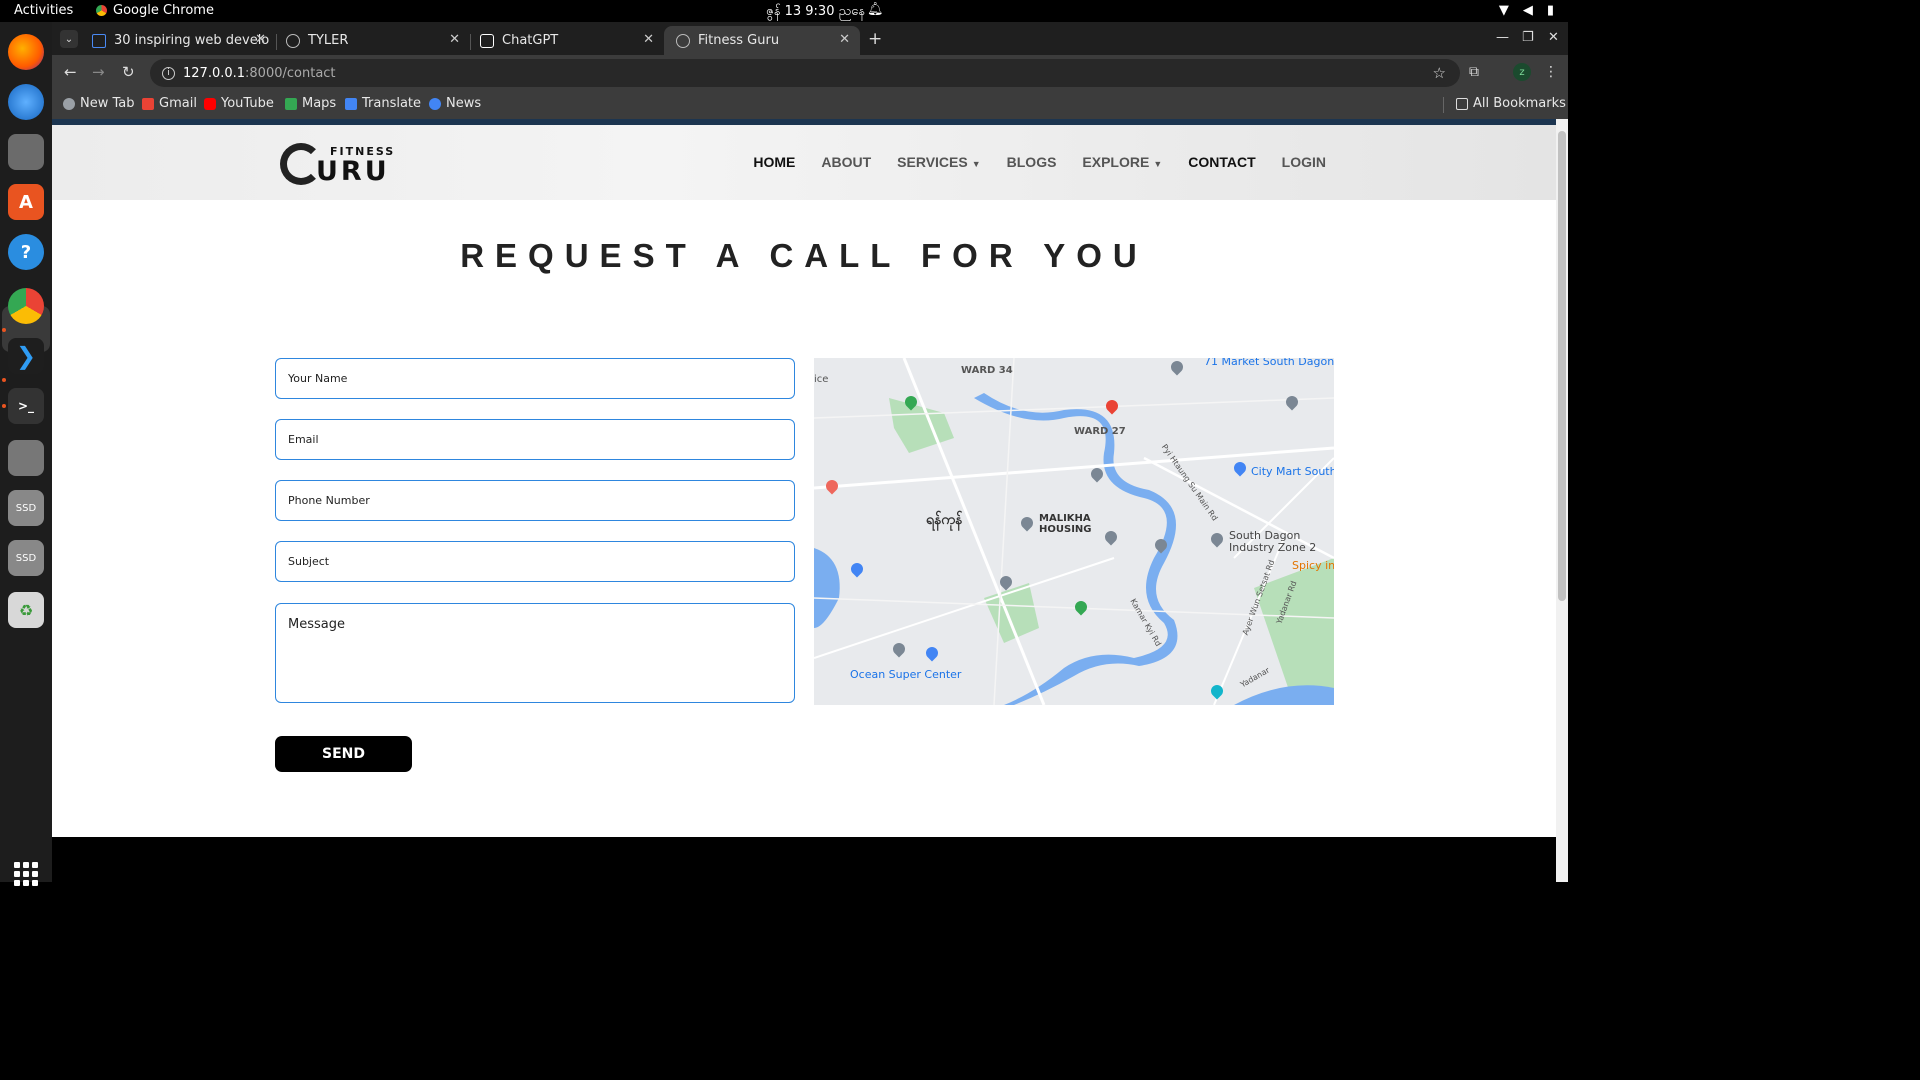 The height and width of the screenshot is (1080, 1920). I want to click on map-label: 71 Market South Dagon, so click(1269, 363).